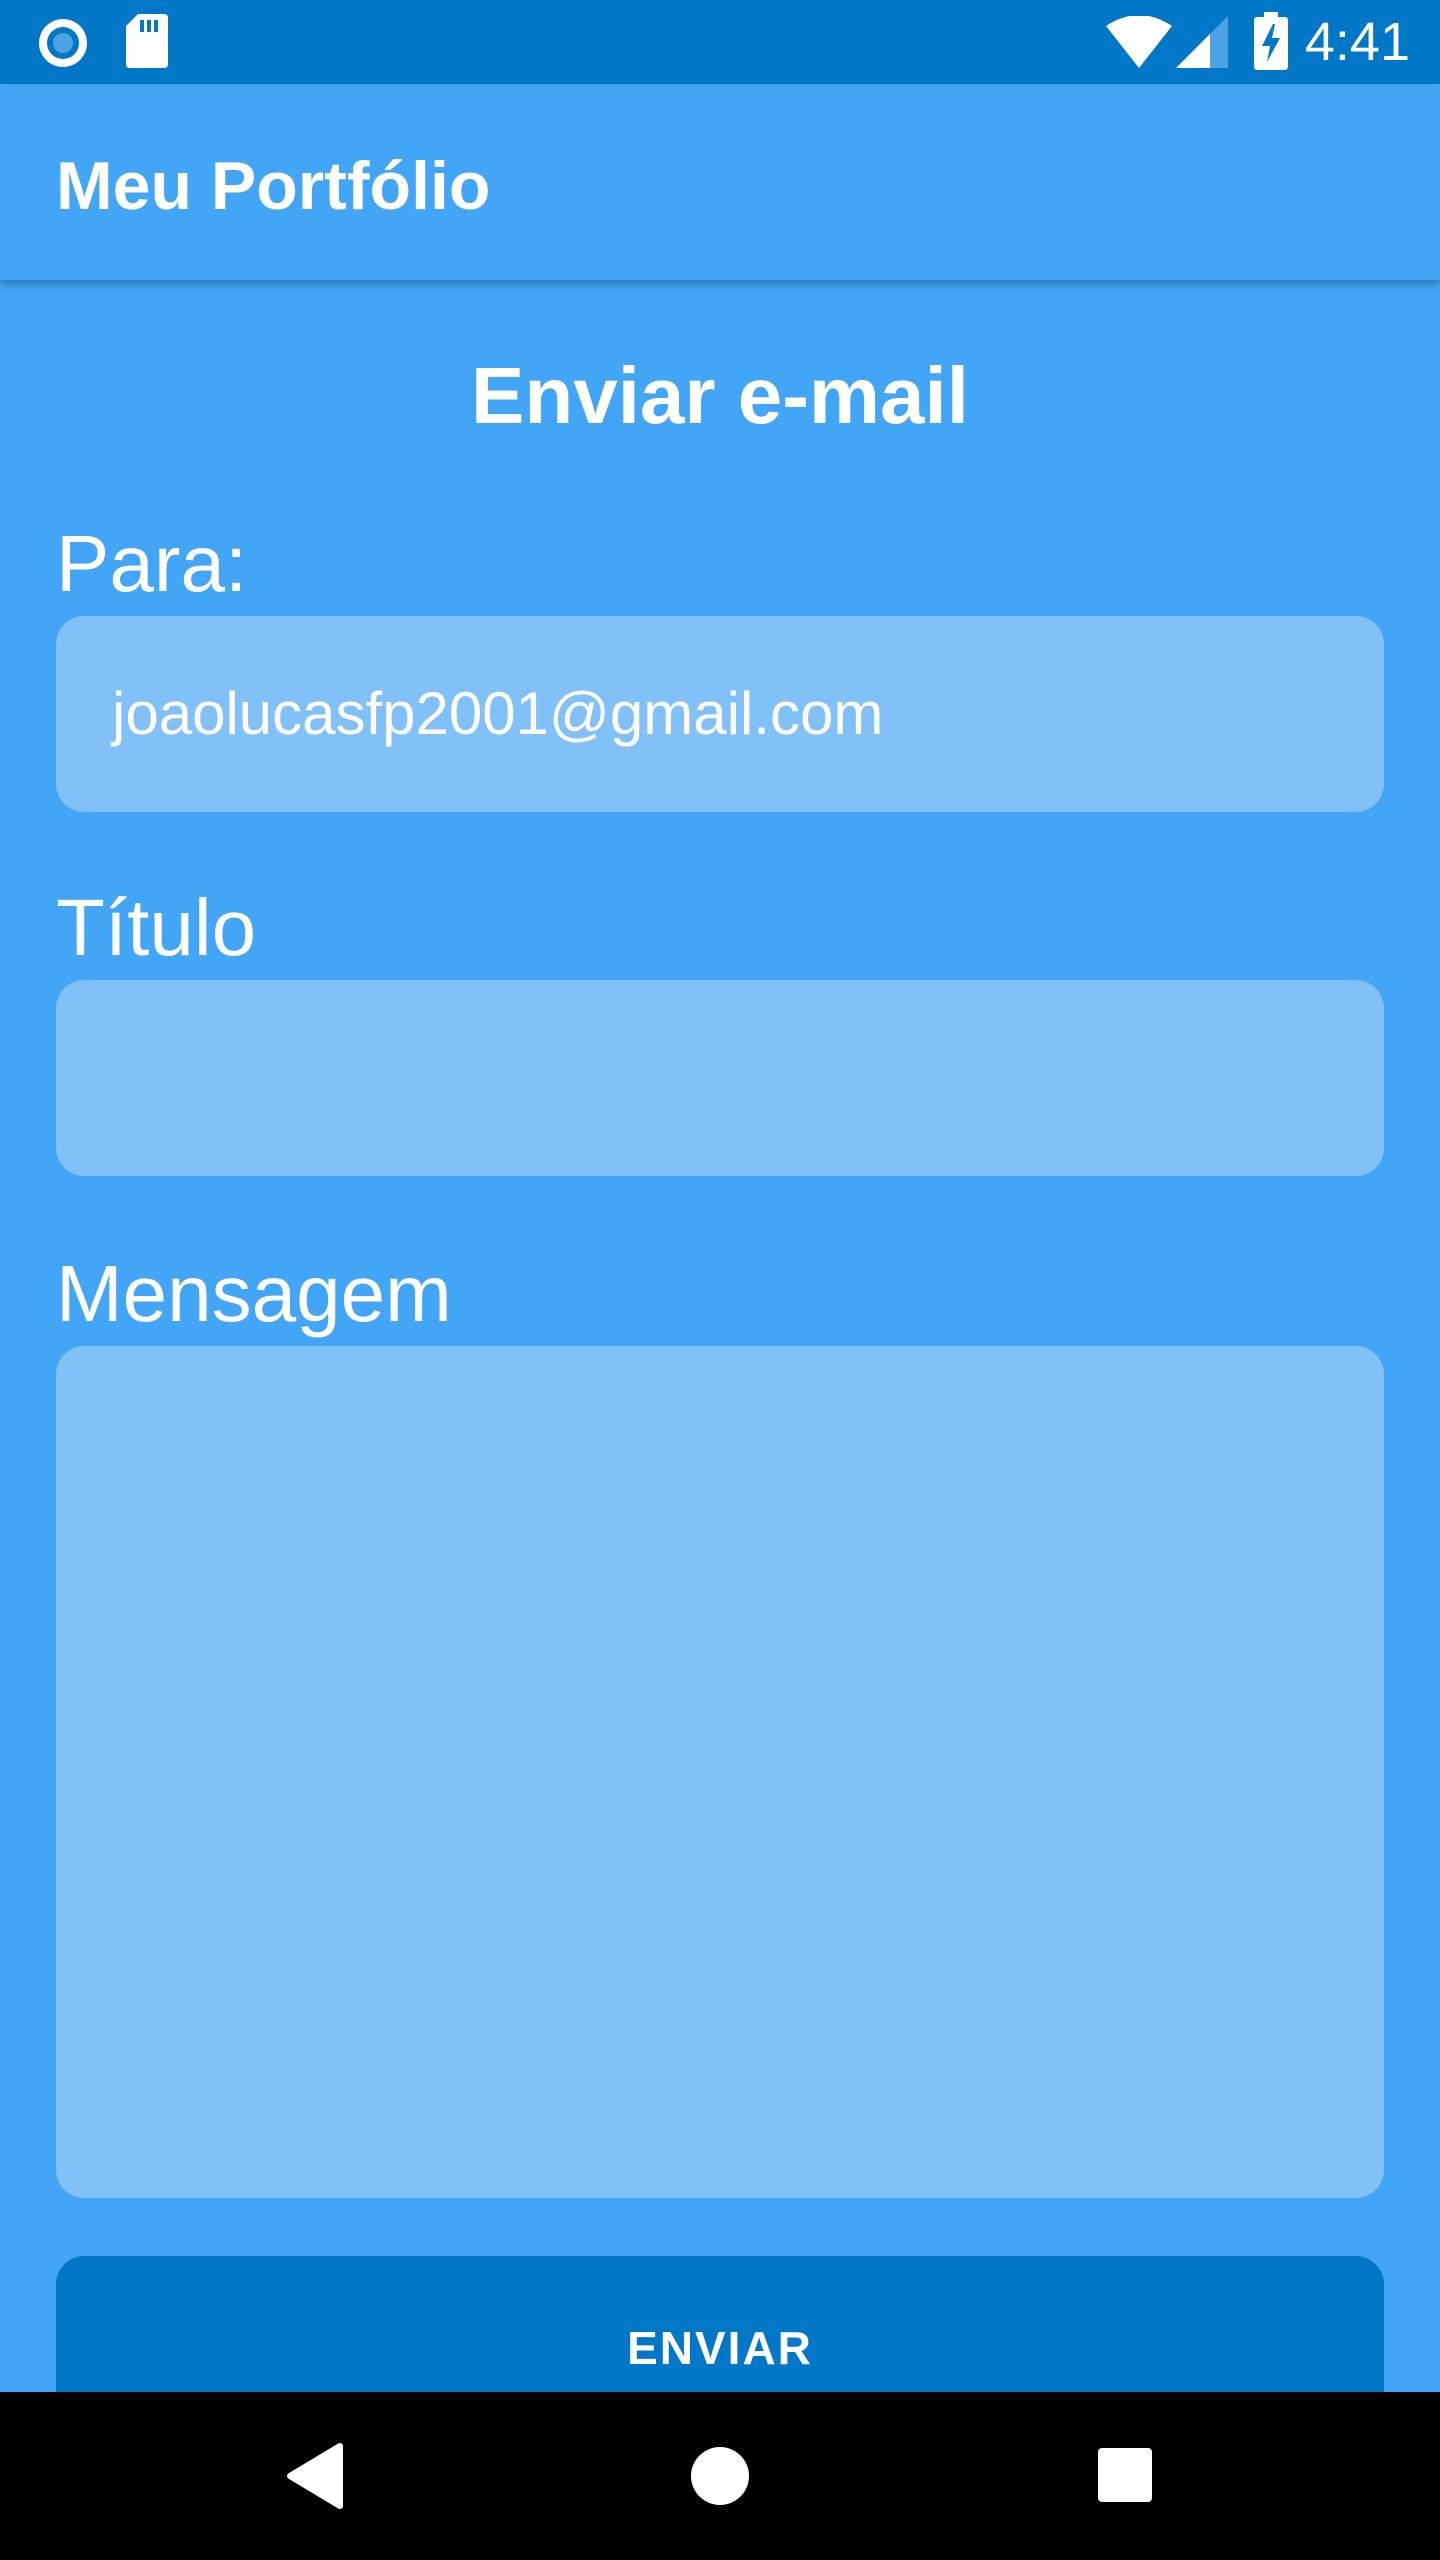 This screenshot has width=1440, height=2560. What do you see at coordinates (63, 43) in the screenshot?
I see `radio-icon` at bounding box center [63, 43].